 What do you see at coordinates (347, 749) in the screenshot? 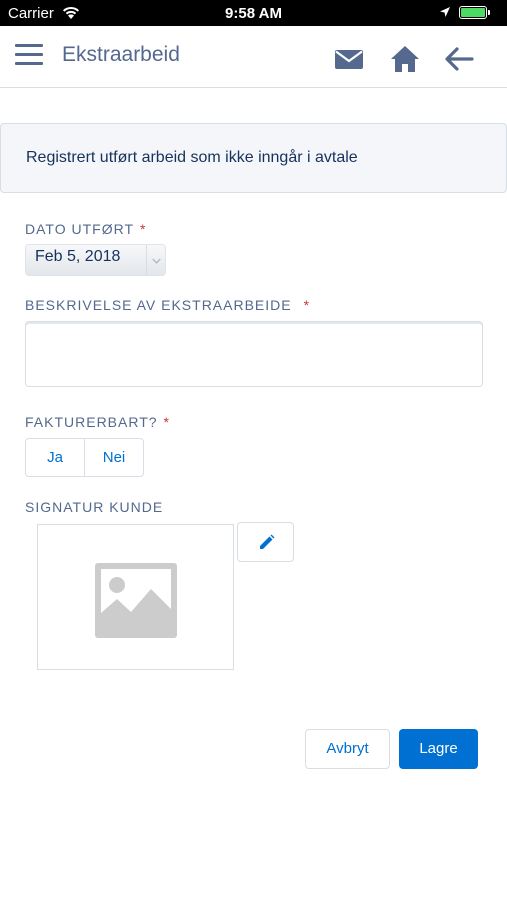
I see `cancel-button: Avbryt` at bounding box center [347, 749].